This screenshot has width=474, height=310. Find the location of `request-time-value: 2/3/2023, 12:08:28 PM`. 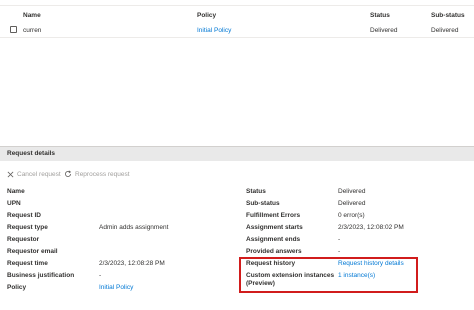

request-time-value: 2/3/2023, 12:08:28 PM is located at coordinates (132, 263).